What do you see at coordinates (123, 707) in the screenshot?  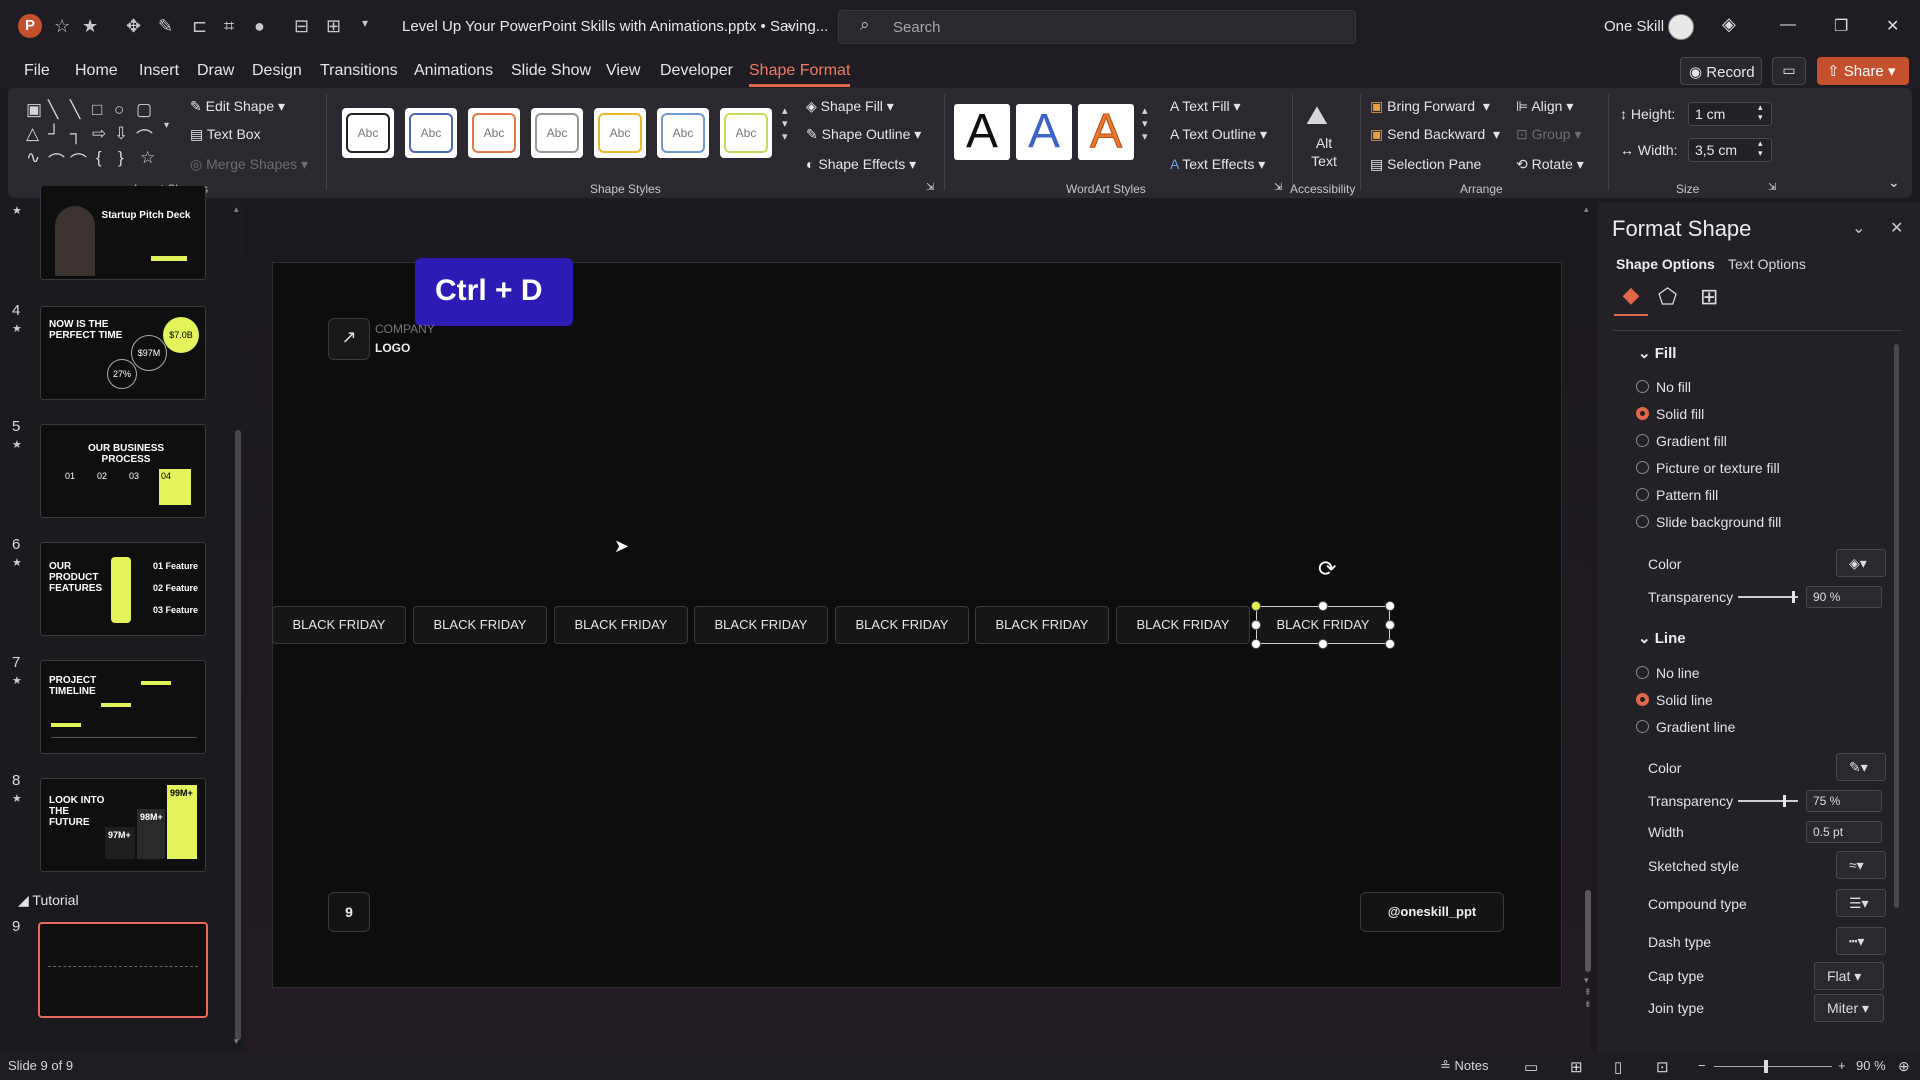 I see `slide-thumbnail-7: PROJECT TIMELINE` at bounding box center [123, 707].